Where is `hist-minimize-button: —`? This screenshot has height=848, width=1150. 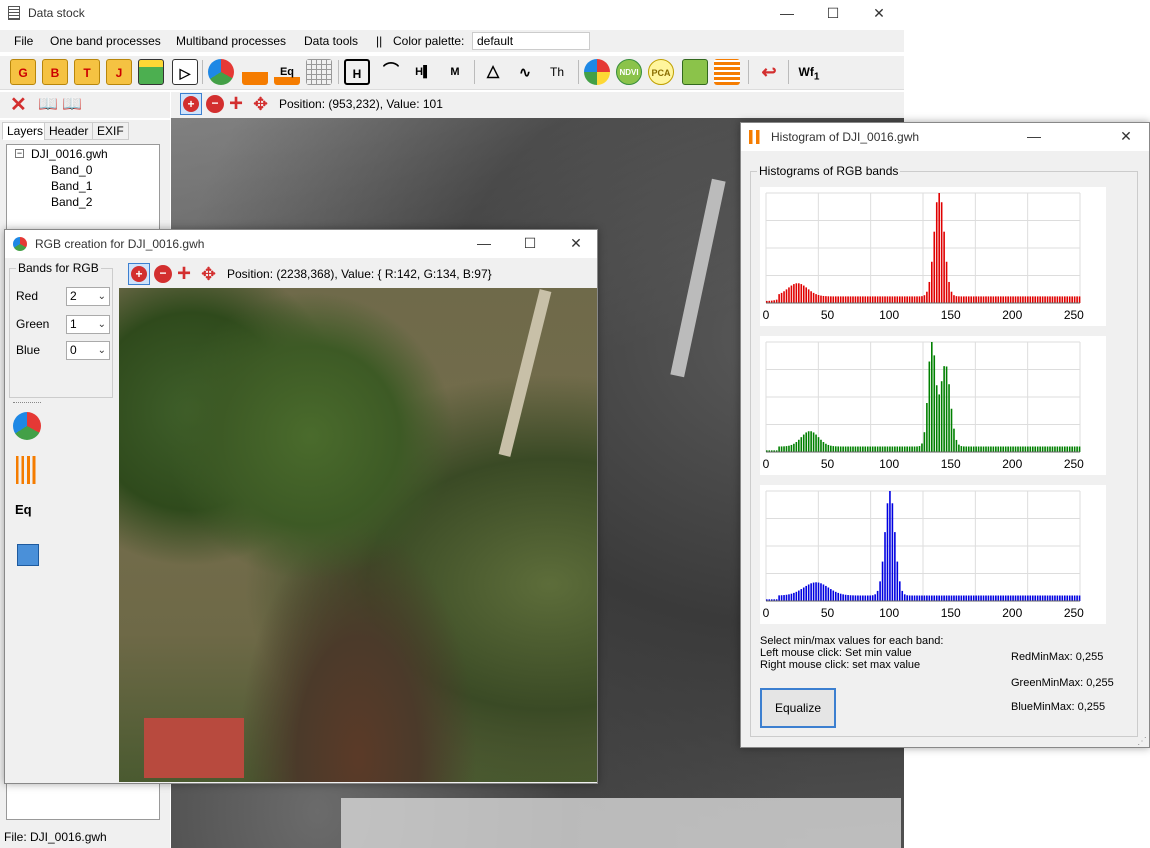 hist-minimize-button: — is located at coordinates (1034, 136).